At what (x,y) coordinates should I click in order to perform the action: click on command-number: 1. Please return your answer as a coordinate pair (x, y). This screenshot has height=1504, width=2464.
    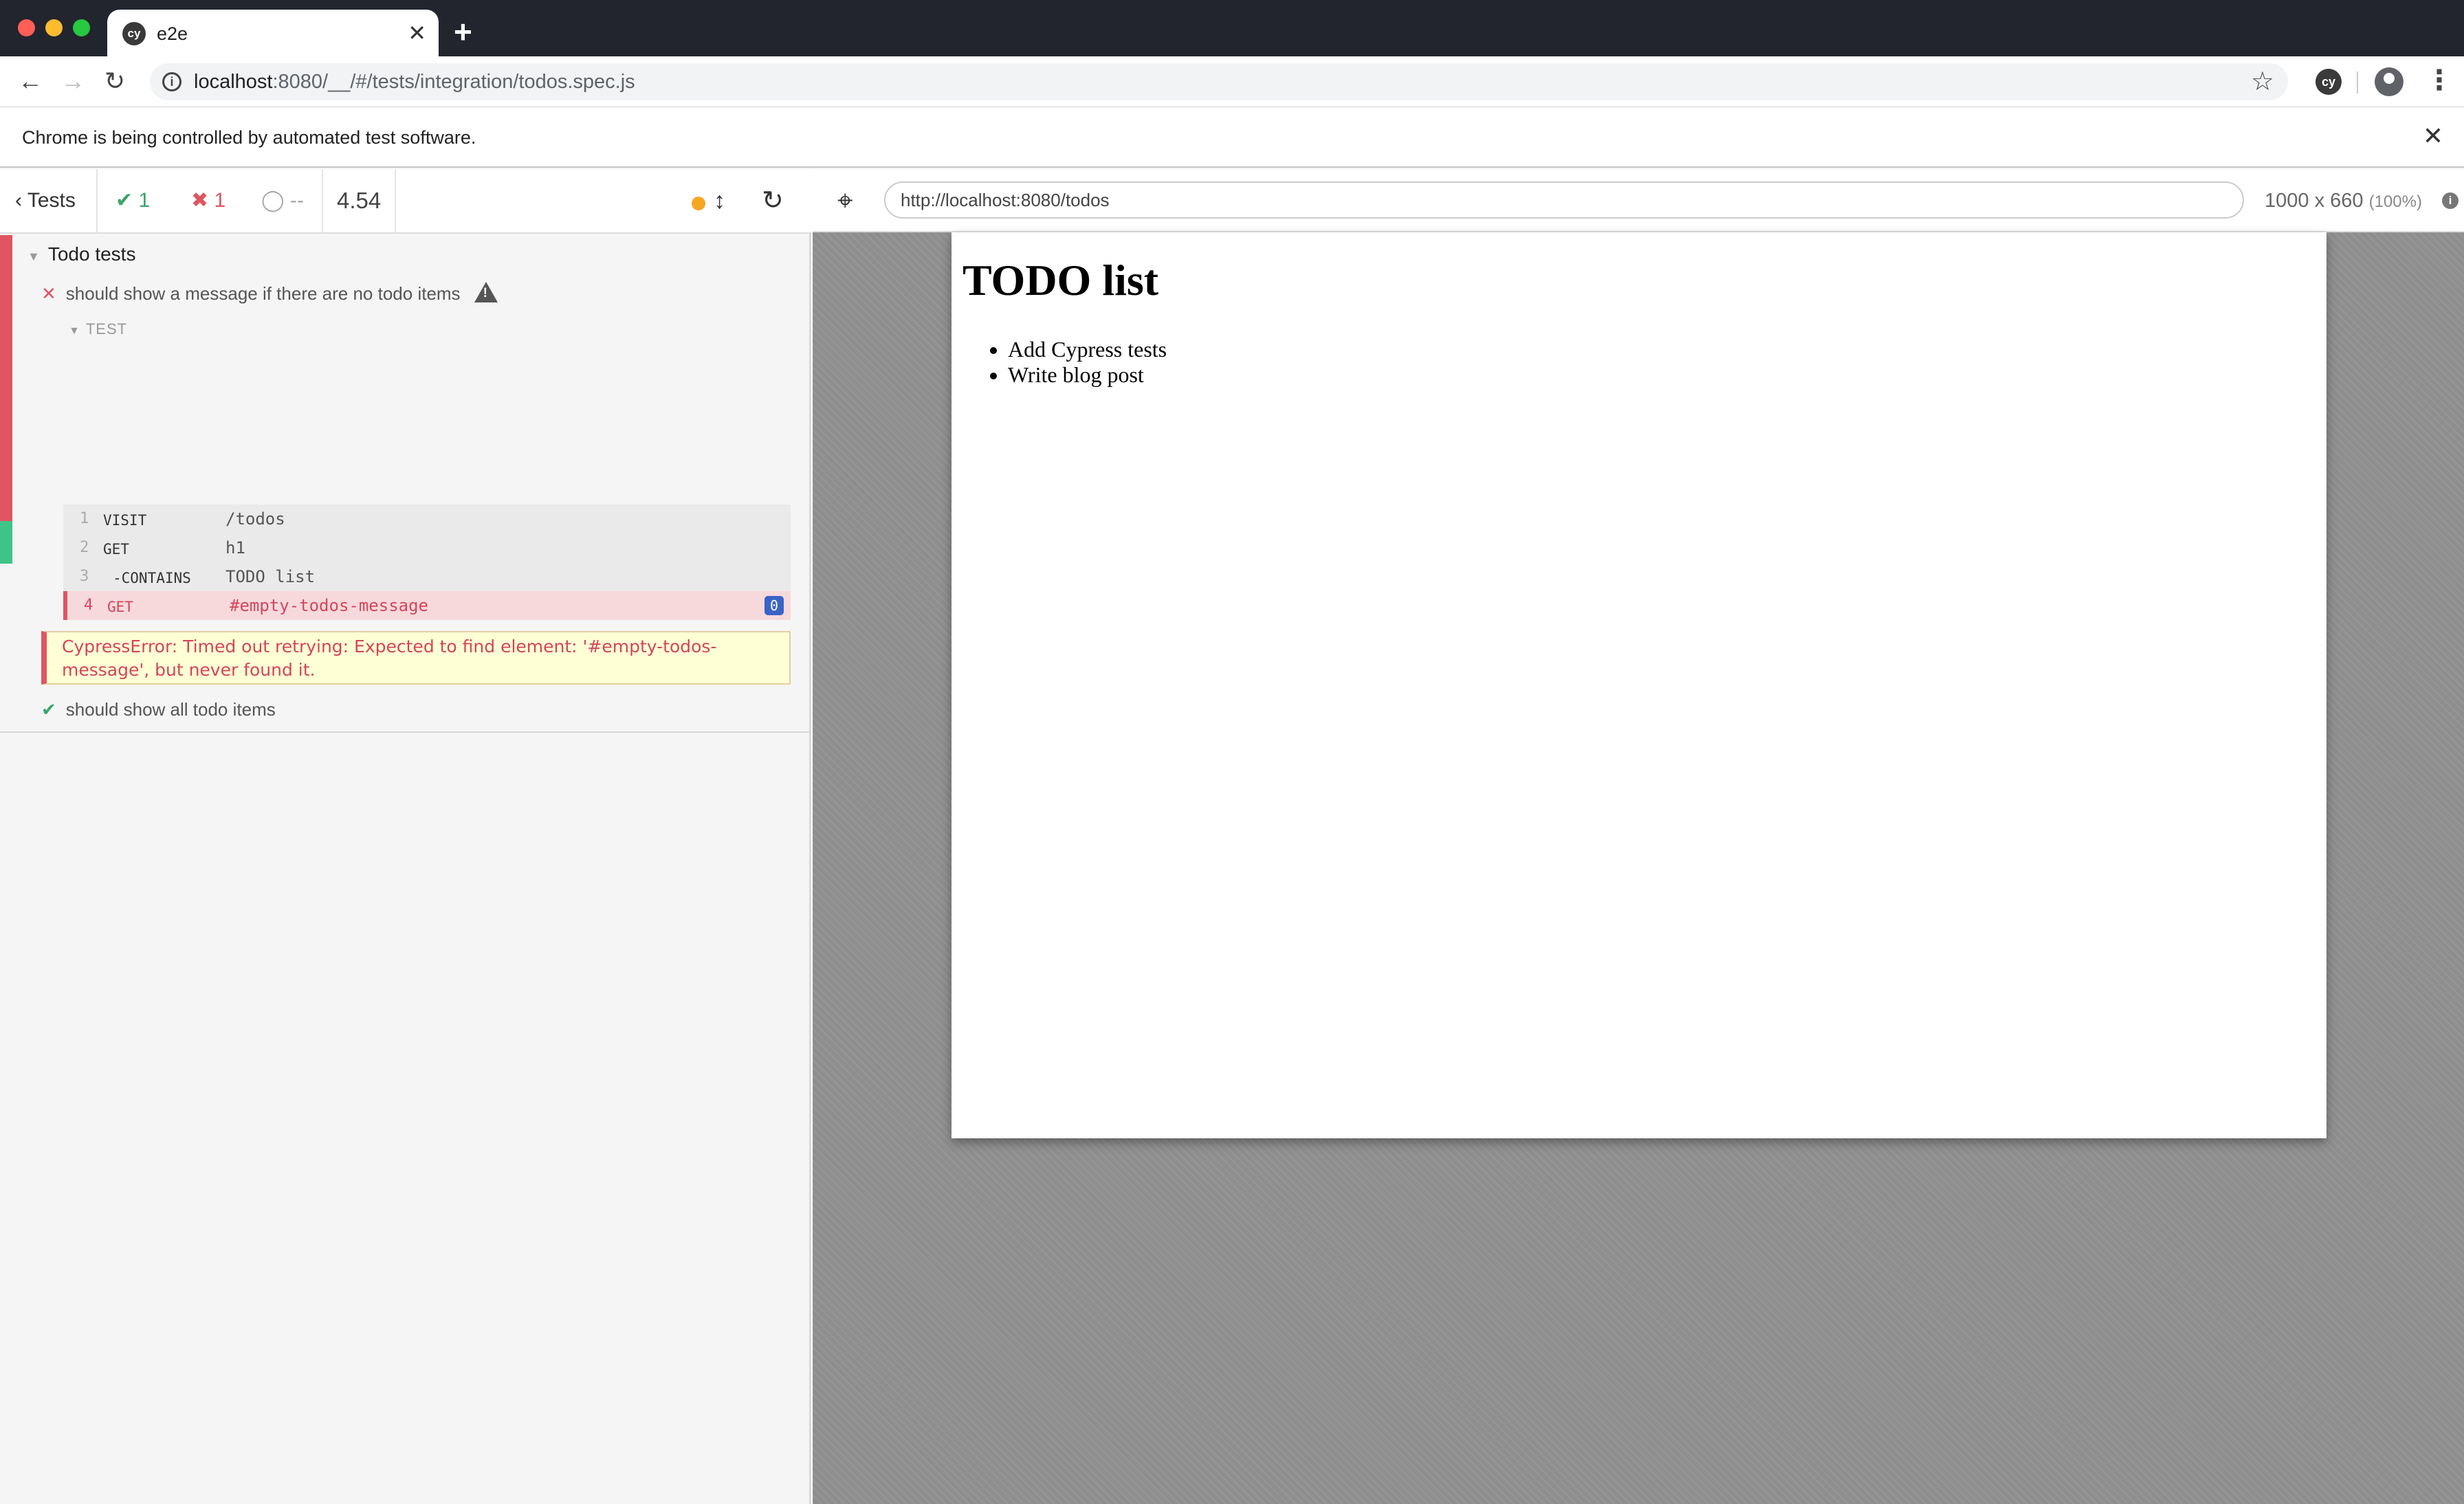
    Looking at the image, I should click on (84, 518).